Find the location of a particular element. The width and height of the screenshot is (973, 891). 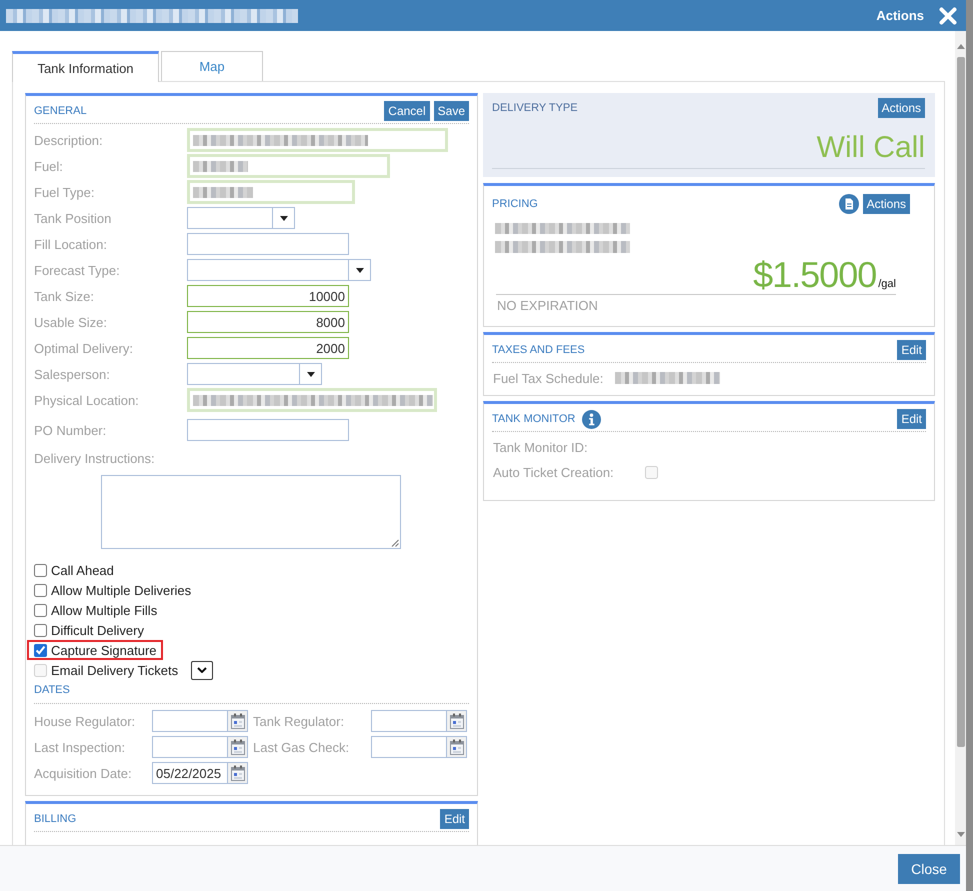

section-title: TAXES AND FEES is located at coordinates (538, 350).